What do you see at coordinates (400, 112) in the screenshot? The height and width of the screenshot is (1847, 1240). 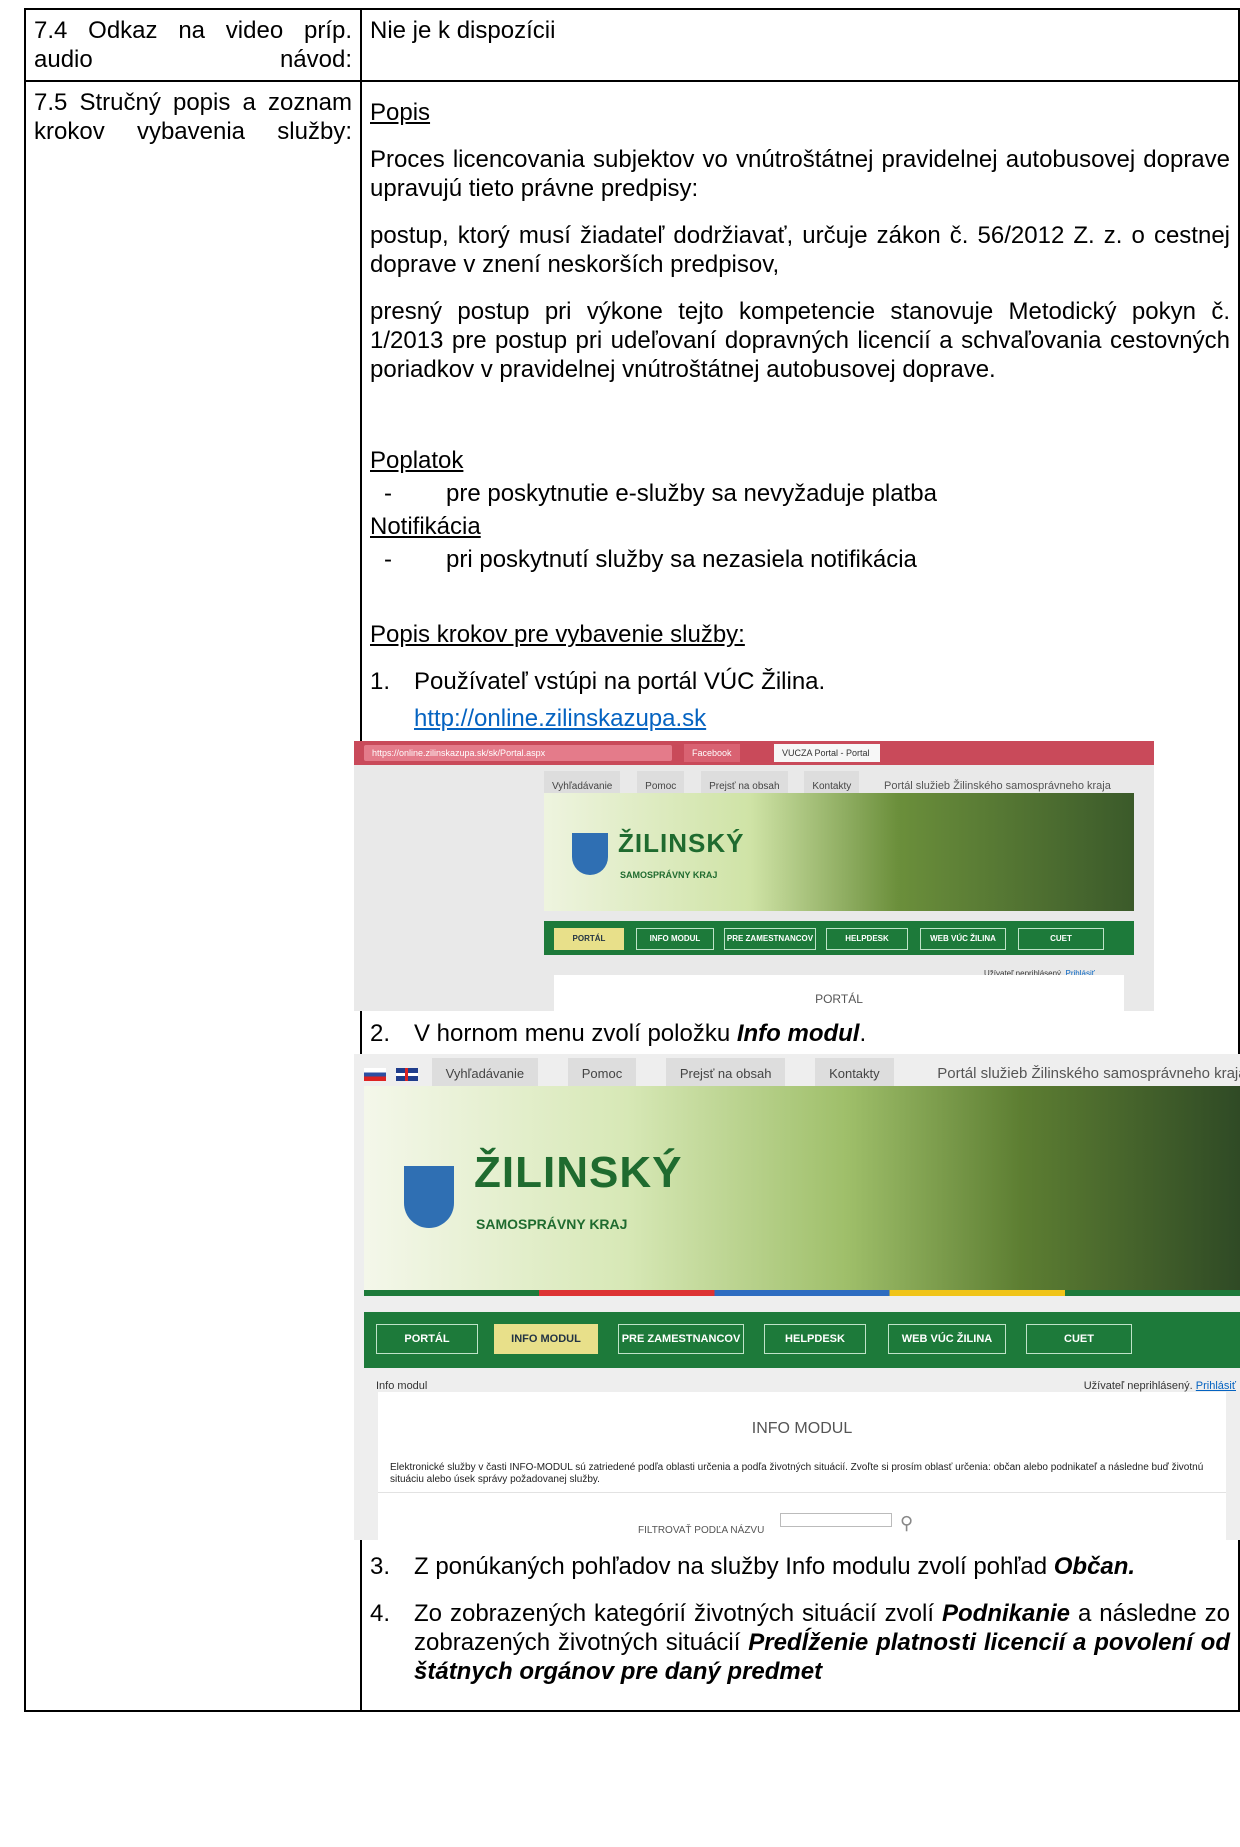 I see `popis-heading: Popis` at bounding box center [400, 112].